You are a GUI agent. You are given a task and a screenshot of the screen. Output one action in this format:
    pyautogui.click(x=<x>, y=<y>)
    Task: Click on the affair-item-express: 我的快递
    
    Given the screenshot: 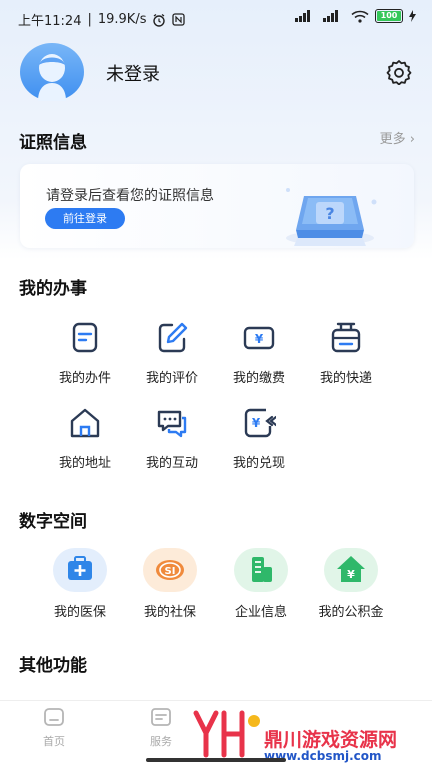 What is the action you would take?
    pyautogui.click(x=346, y=353)
    